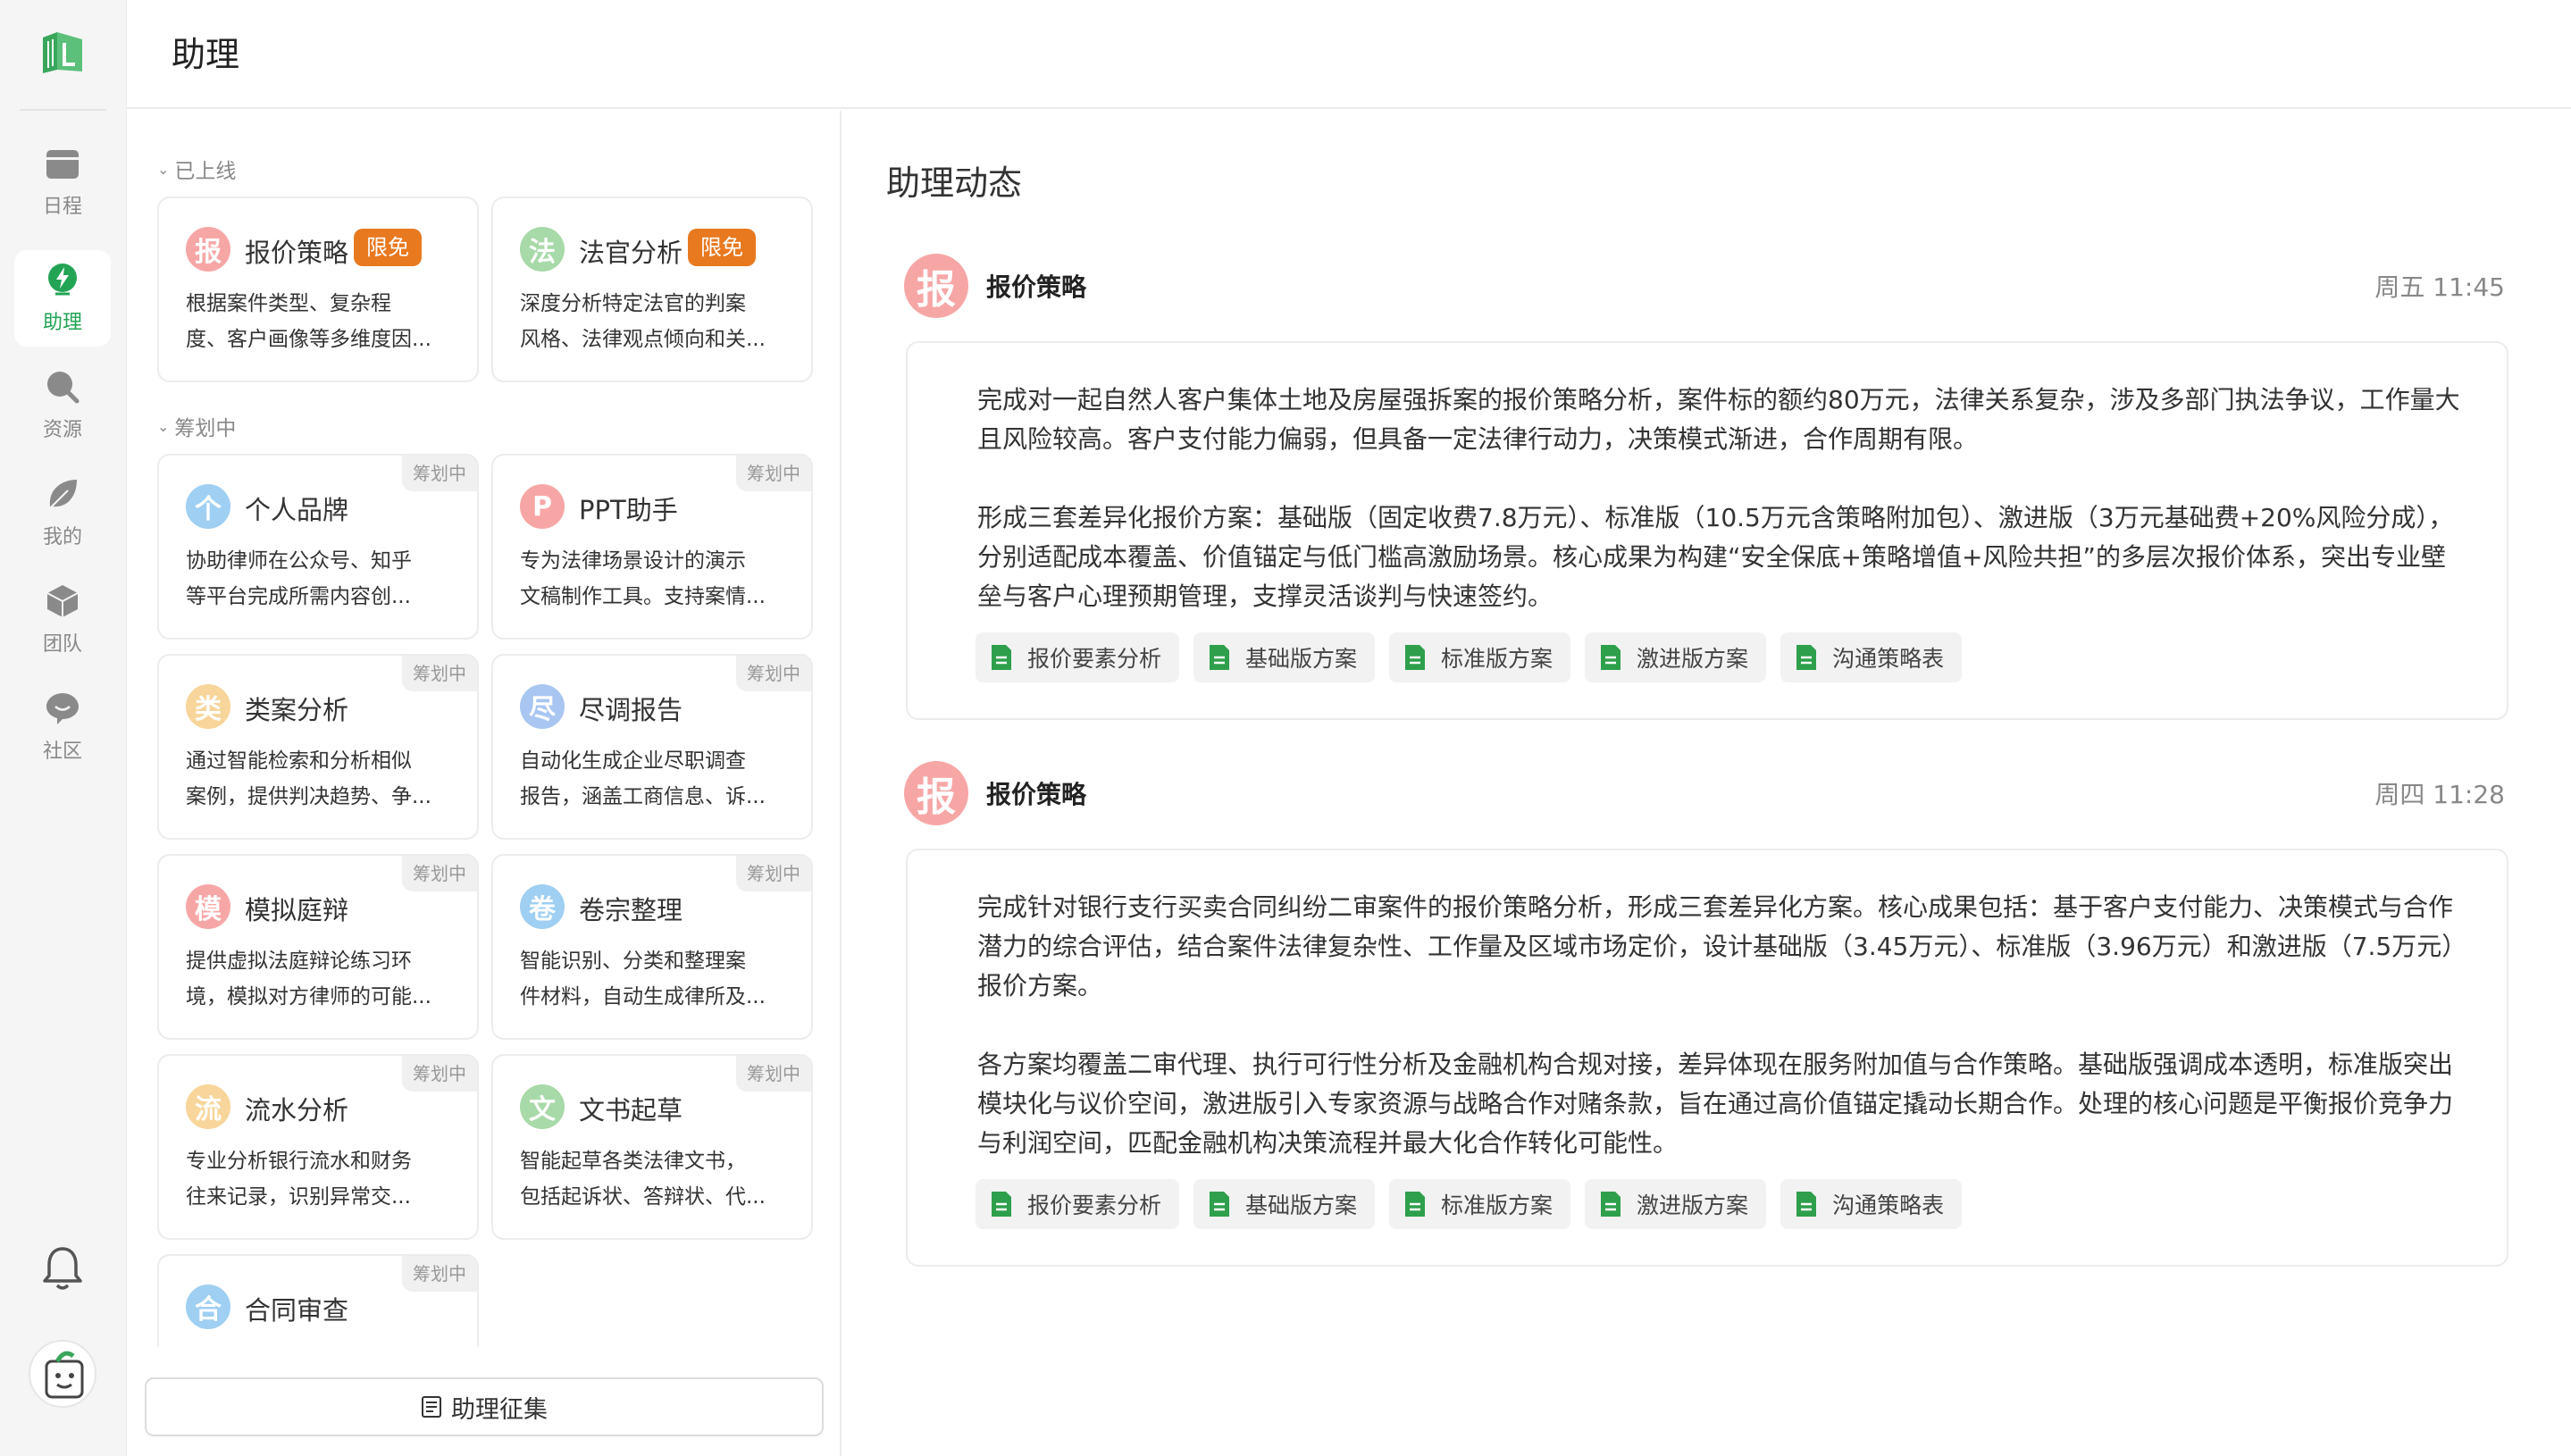  I want to click on nav-item-community: 社区, so click(62, 727).